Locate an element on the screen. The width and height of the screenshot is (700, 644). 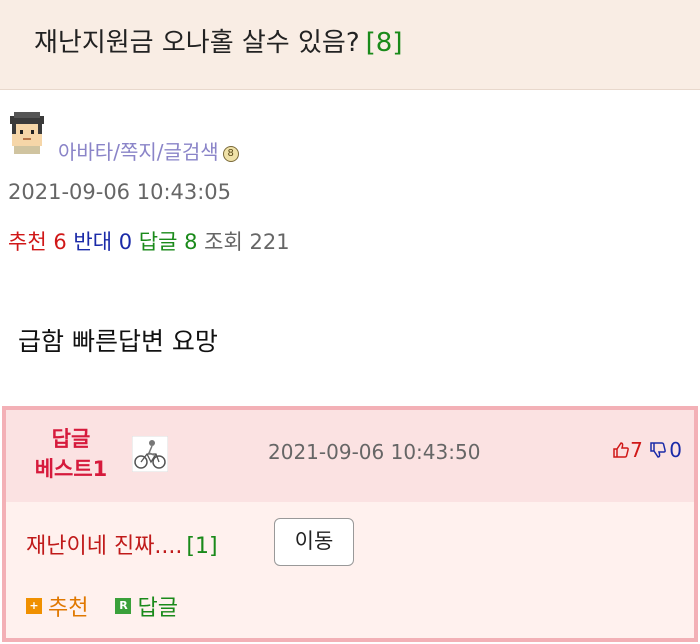
downvote-count: 0 is located at coordinates (675, 450).